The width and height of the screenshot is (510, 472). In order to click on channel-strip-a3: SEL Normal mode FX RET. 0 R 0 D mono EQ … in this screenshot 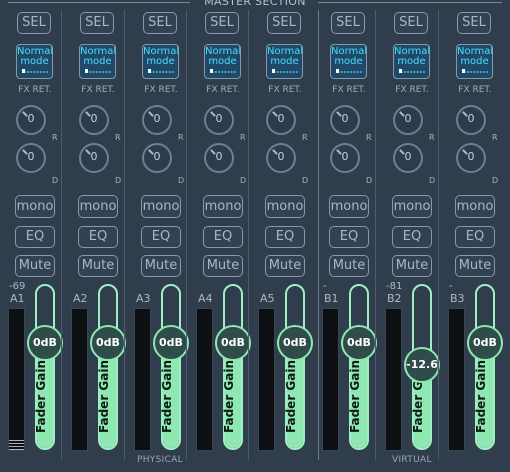, I will do `click(156, 236)`.